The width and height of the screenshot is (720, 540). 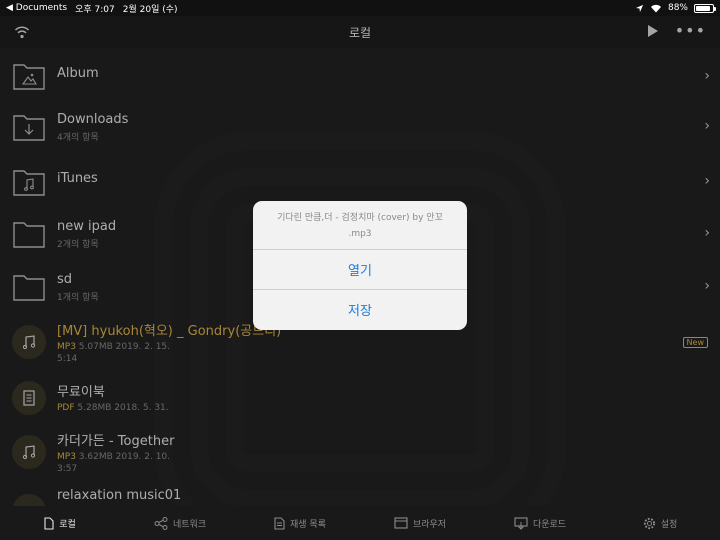 I want to click on status-bar: ◀ Documents 오후 7:07 2월 20일 (수) 88%, so click(x=360, y=8).